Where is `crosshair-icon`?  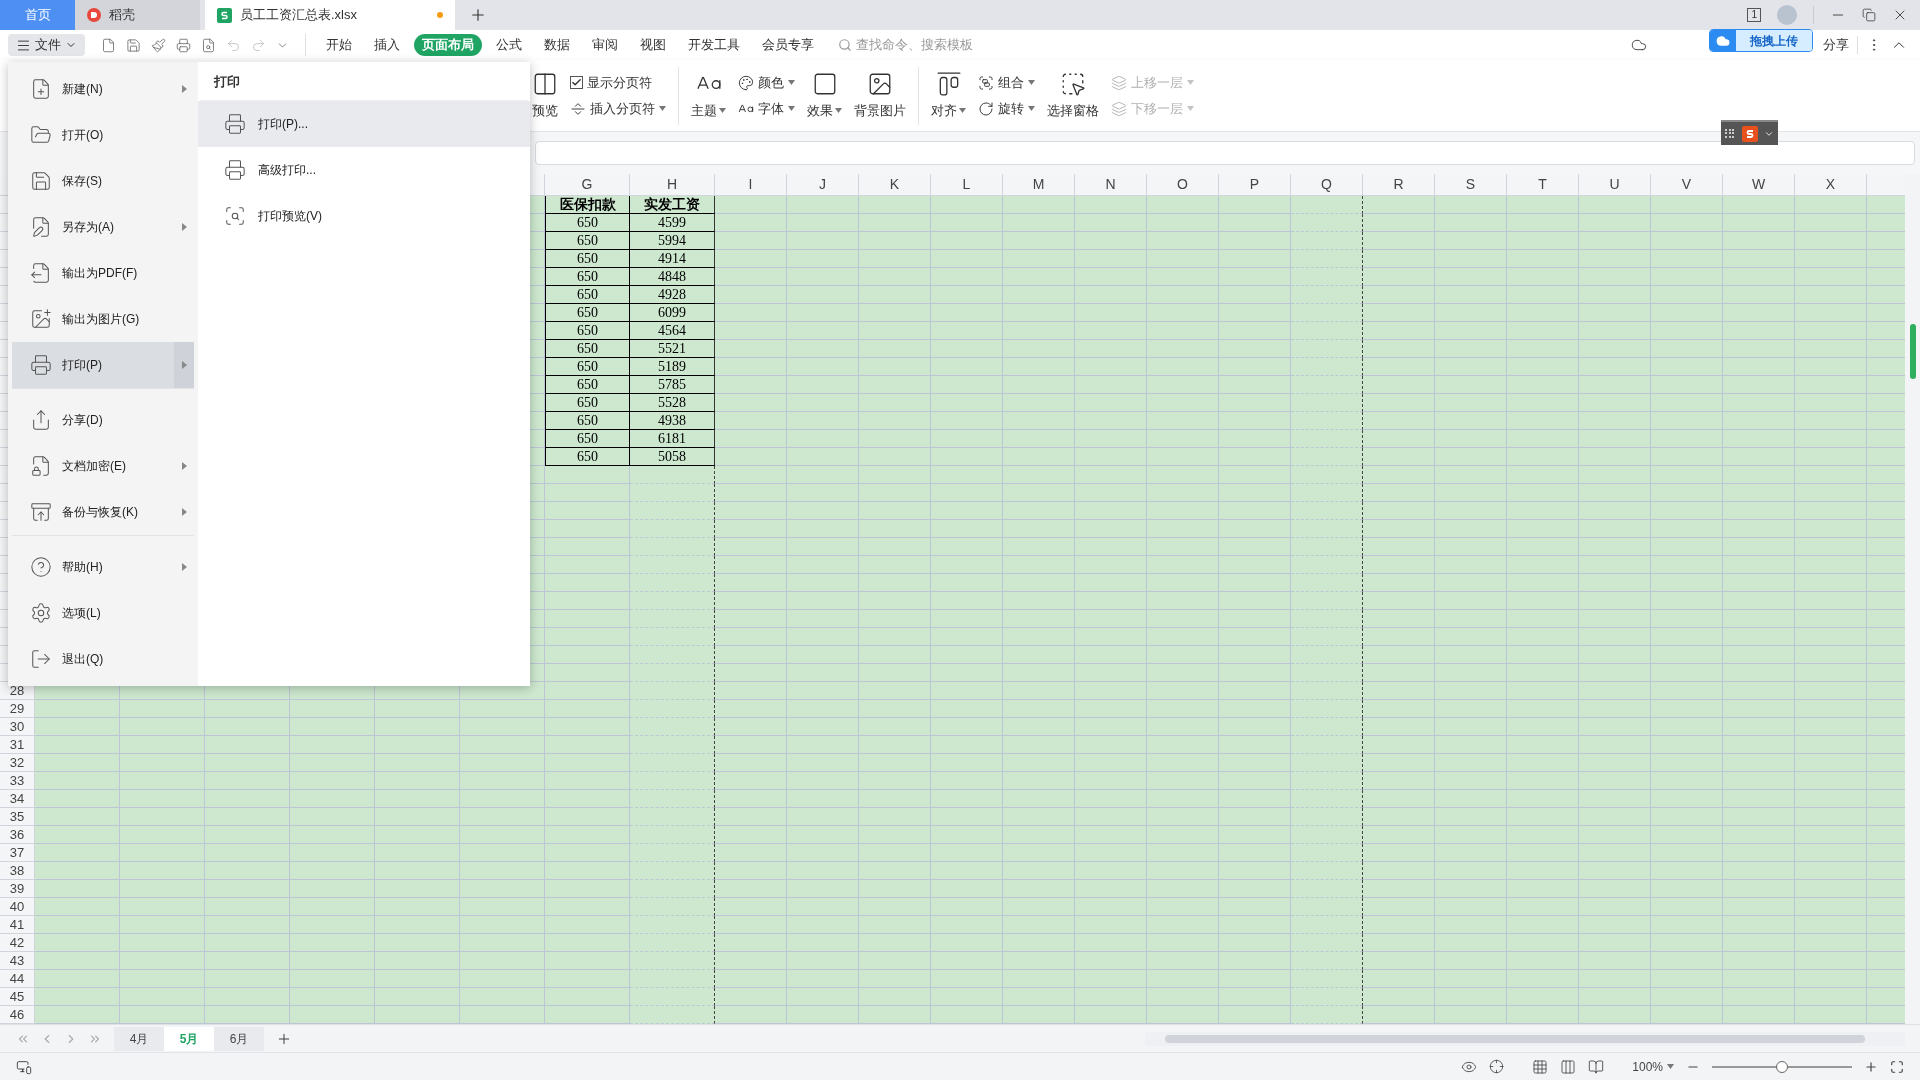 crosshair-icon is located at coordinates (1497, 1066).